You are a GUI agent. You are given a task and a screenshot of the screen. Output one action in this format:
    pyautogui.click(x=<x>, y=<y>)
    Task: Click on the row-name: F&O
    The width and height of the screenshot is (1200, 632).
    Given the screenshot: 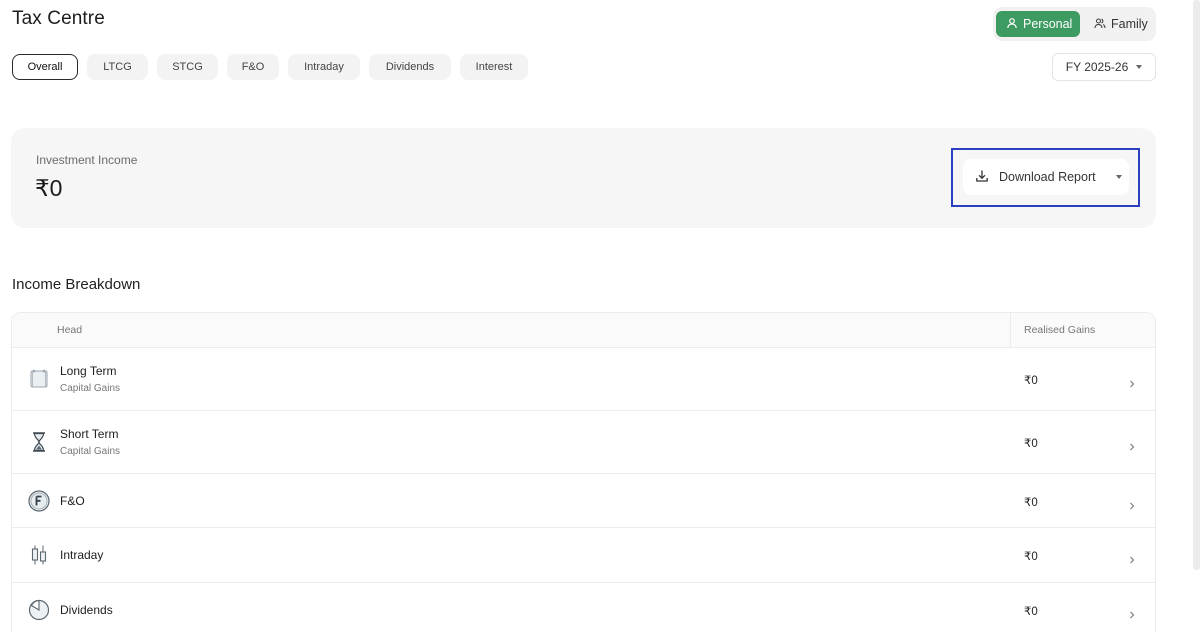 What is the action you would take?
    pyautogui.click(x=72, y=501)
    